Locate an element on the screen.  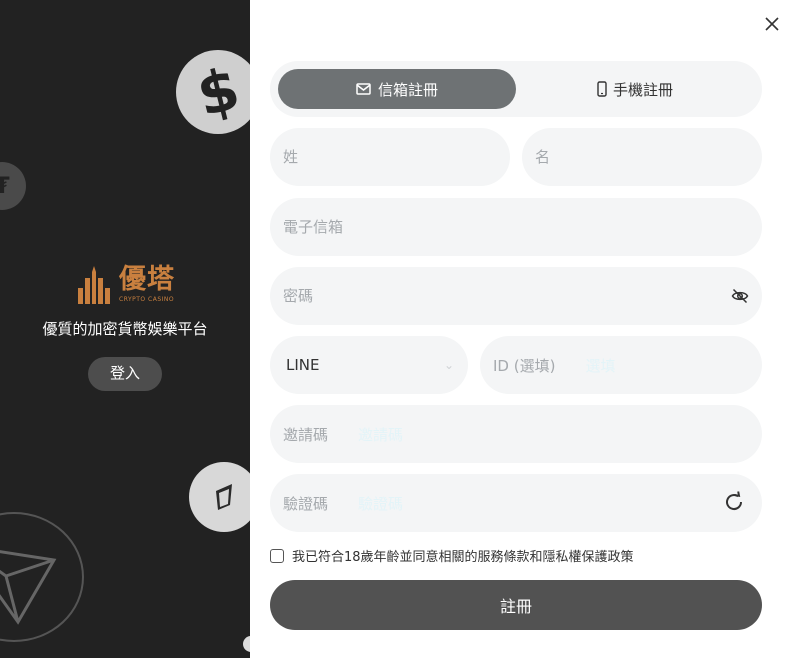
password-field is located at coordinates (516, 296).